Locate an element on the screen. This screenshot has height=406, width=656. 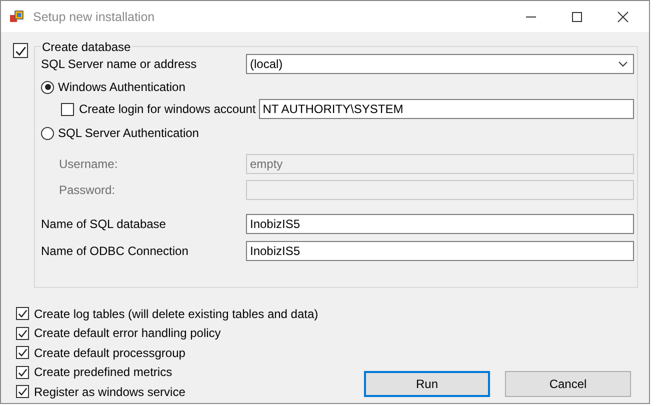
field-label: SQL Server name or address is located at coordinates (119, 64).